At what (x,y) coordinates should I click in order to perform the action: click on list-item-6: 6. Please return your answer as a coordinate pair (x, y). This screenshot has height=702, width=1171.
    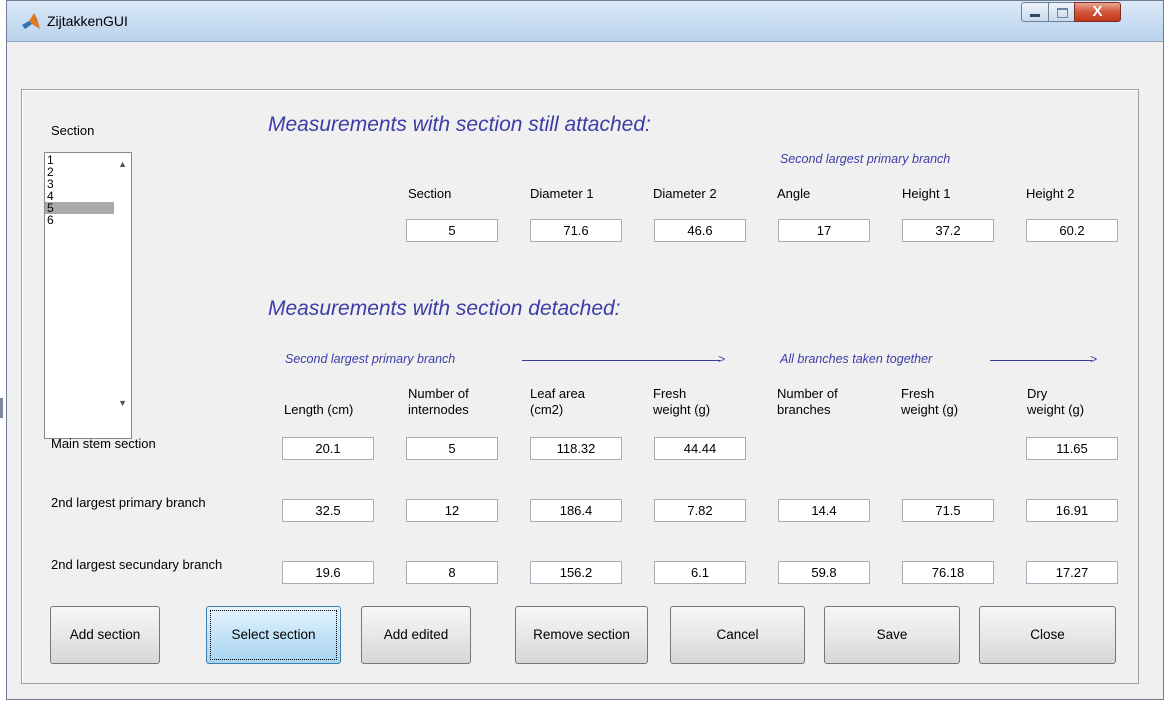
    Looking at the image, I should click on (79, 220).